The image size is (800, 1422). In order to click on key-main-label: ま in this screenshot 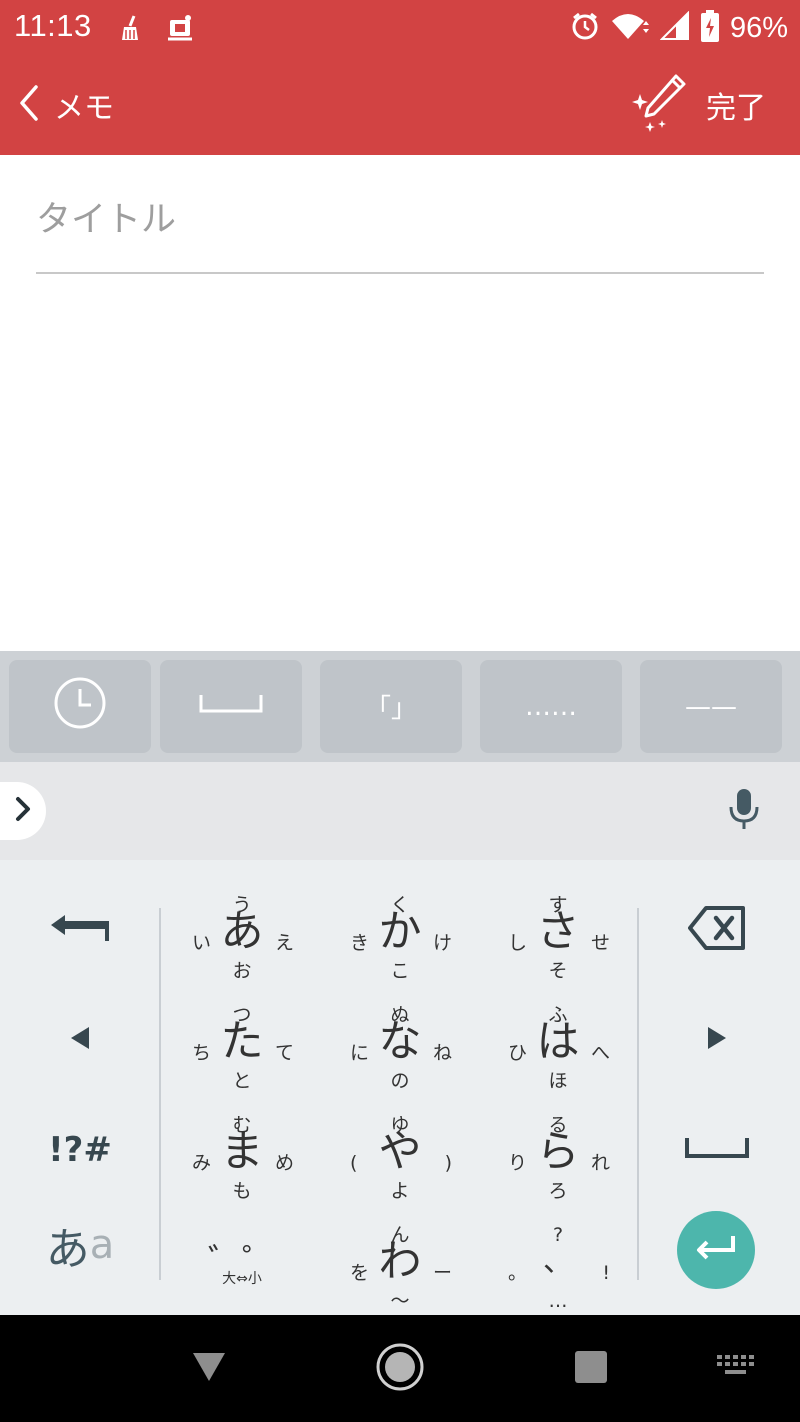, I will do `click(242, 1152)`.